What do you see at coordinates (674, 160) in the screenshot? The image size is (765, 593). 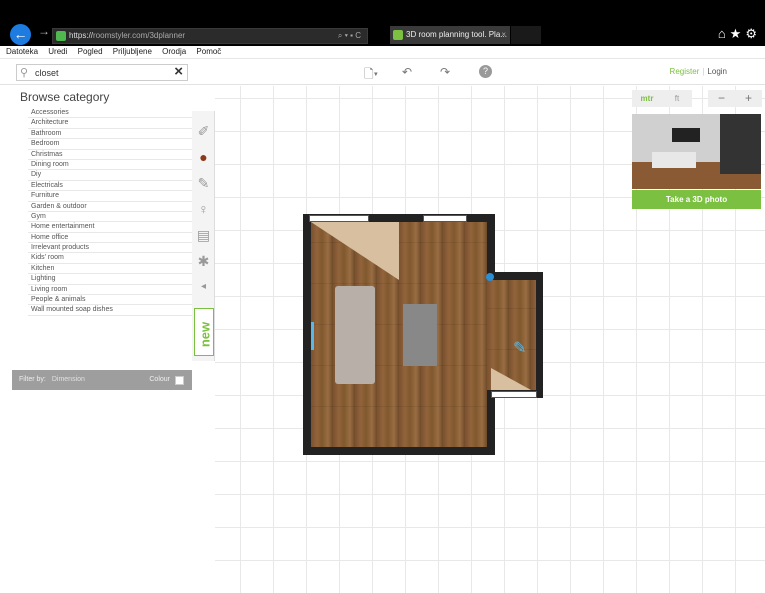 I see `preview-sofa` at bounding box center [674, 160].